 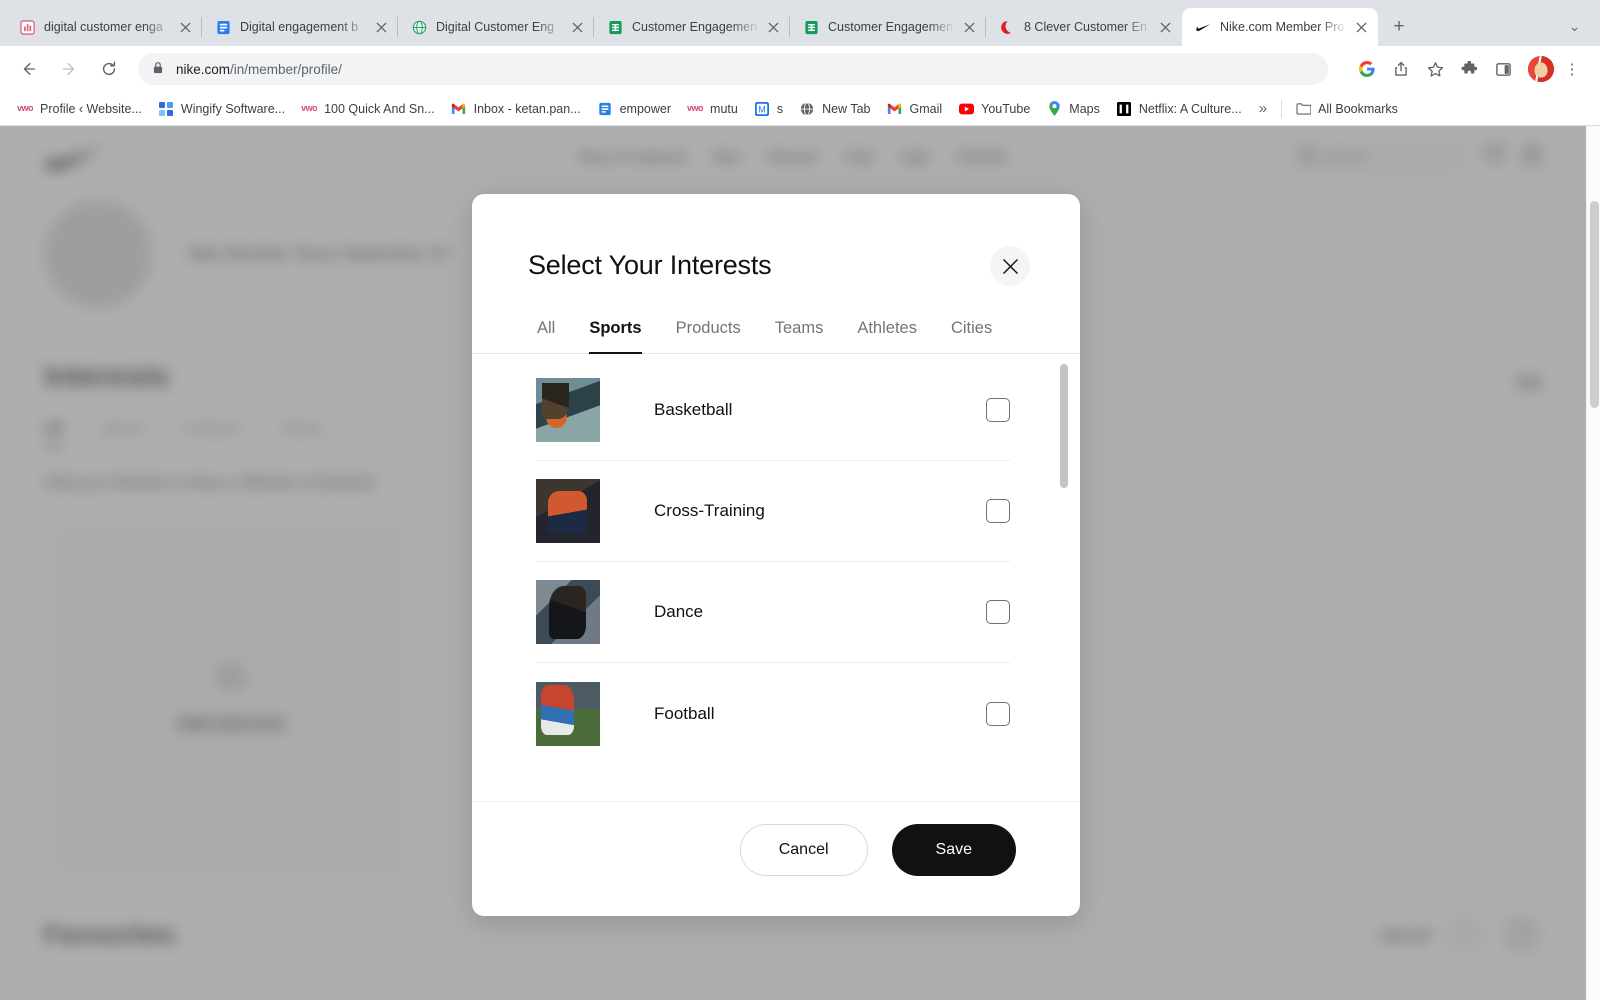 What do you see at coordinates (568, 410) in the screenshot?
I see `basketball-photo` at bounding box center [568, 410].